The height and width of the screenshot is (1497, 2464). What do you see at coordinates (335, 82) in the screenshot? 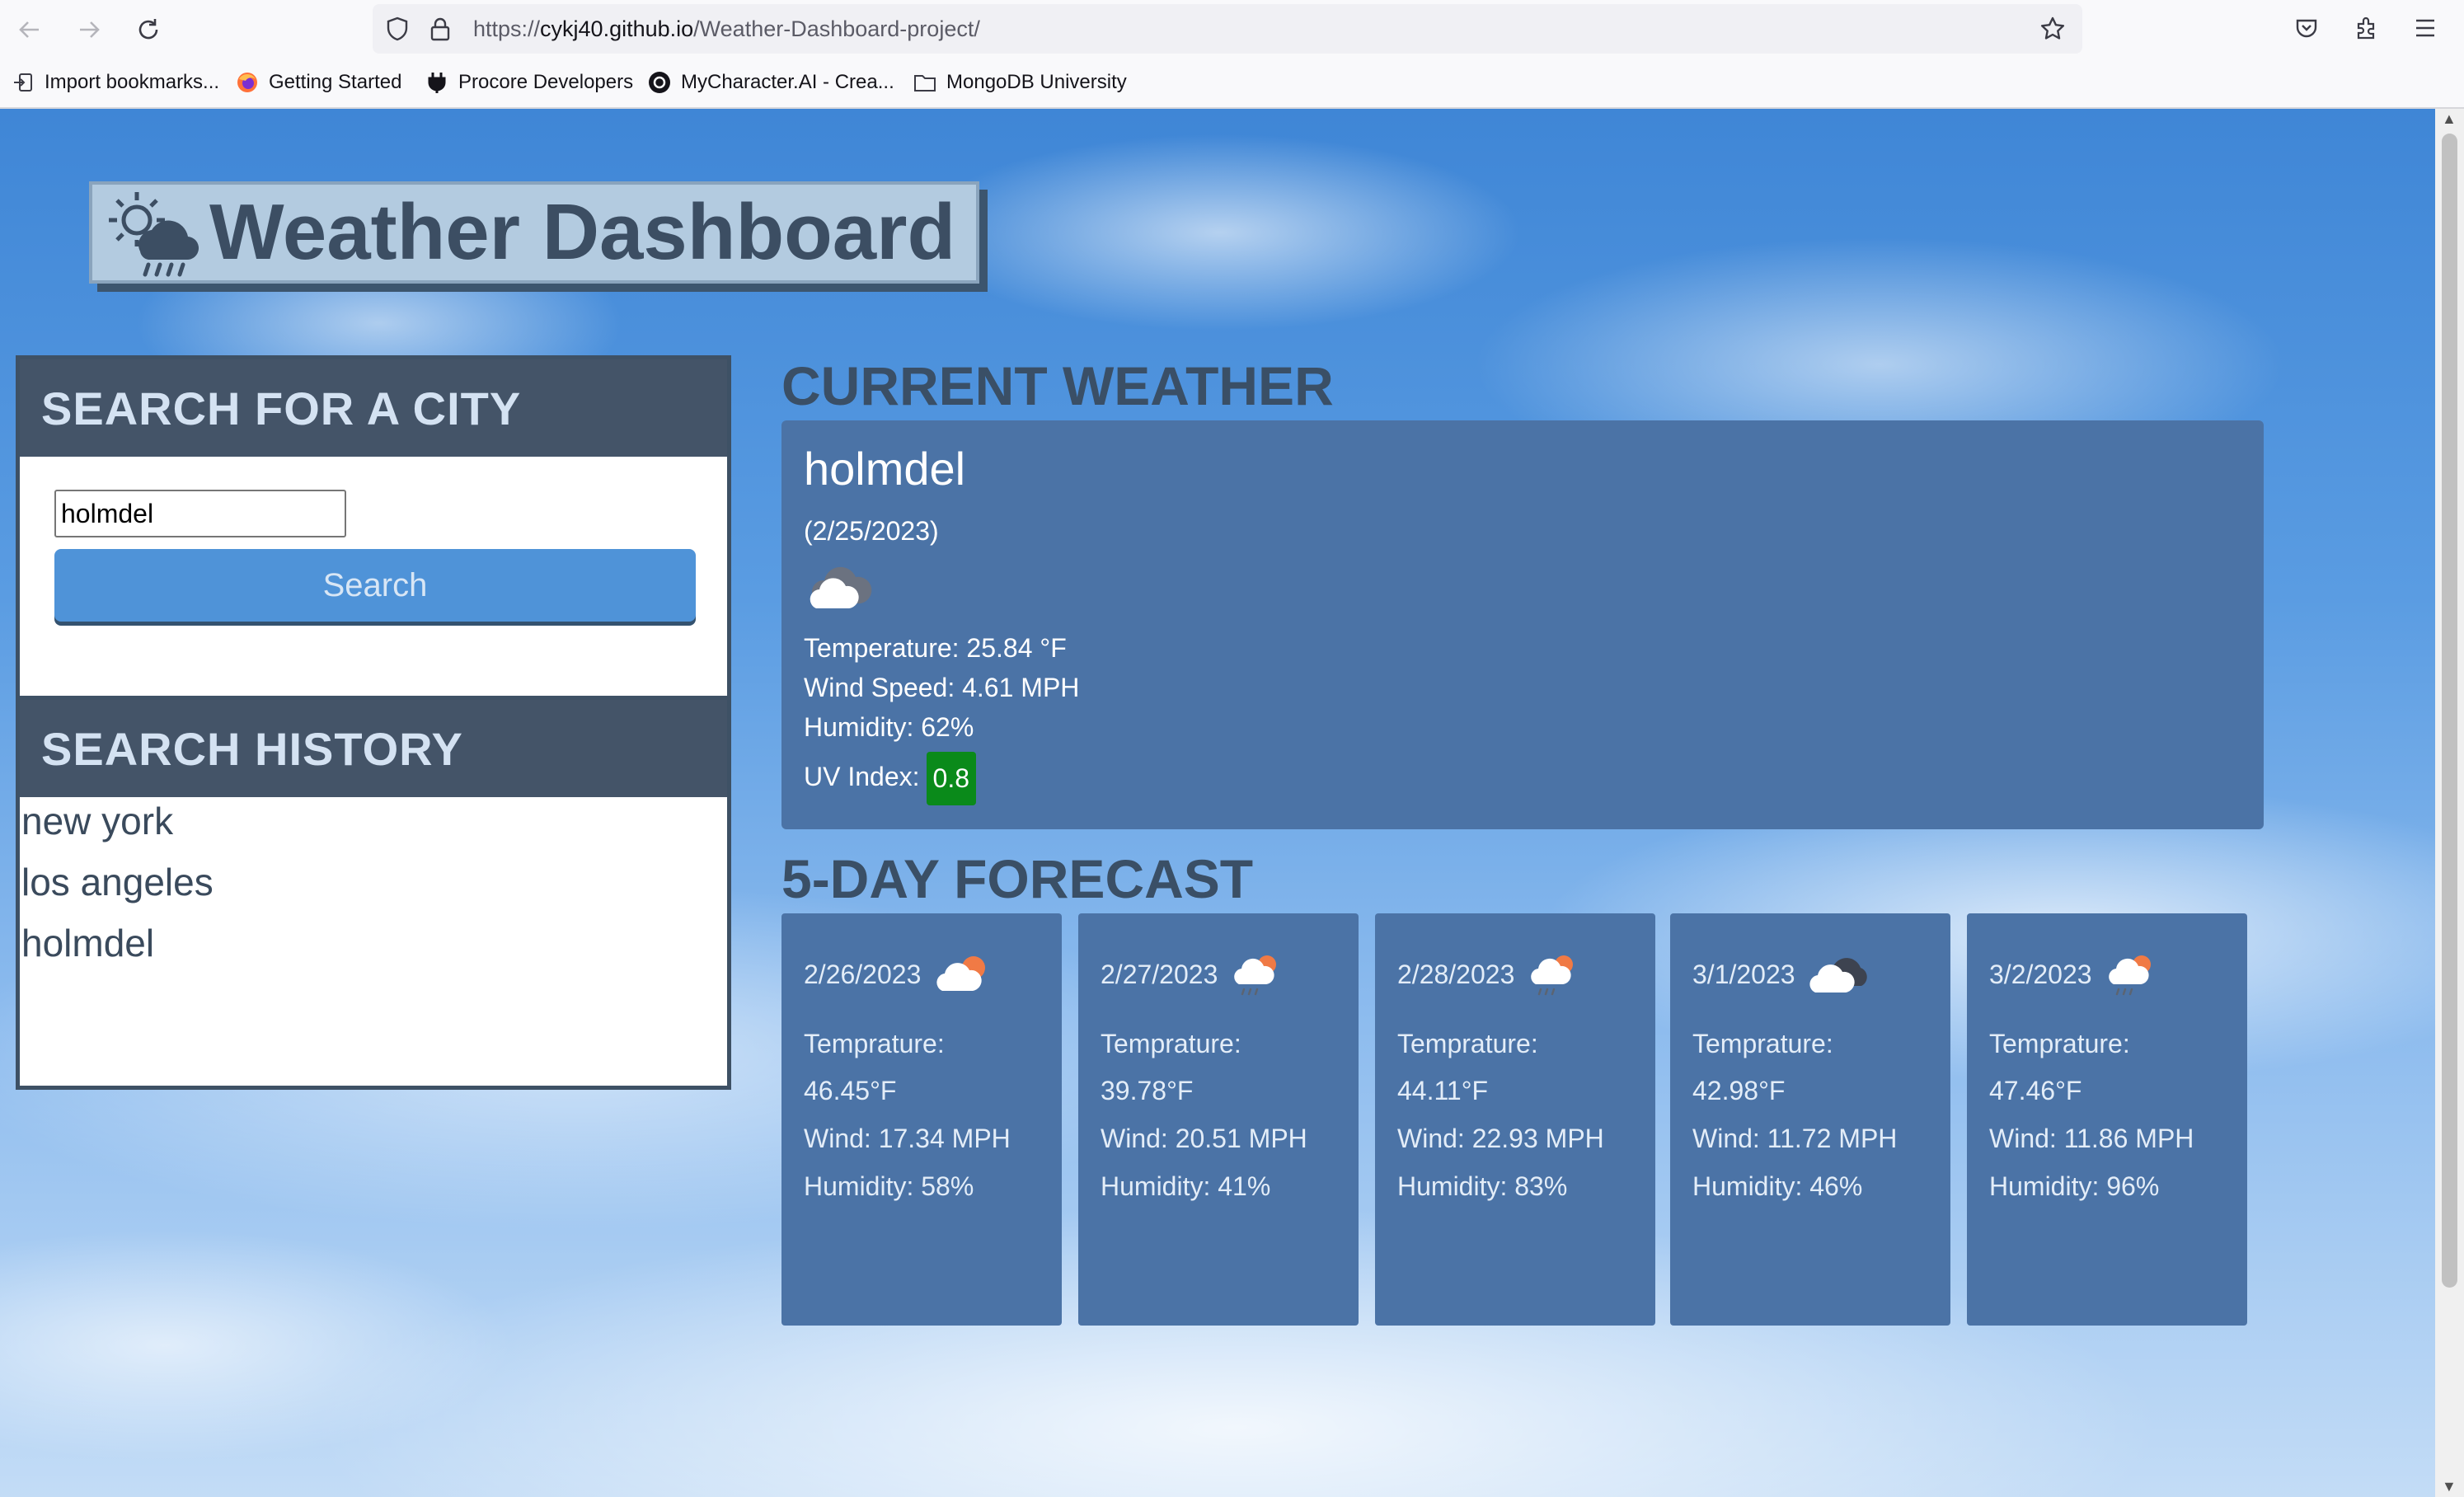
I see `bookmark-label: Getting Started` at bounding box center [335, 82].